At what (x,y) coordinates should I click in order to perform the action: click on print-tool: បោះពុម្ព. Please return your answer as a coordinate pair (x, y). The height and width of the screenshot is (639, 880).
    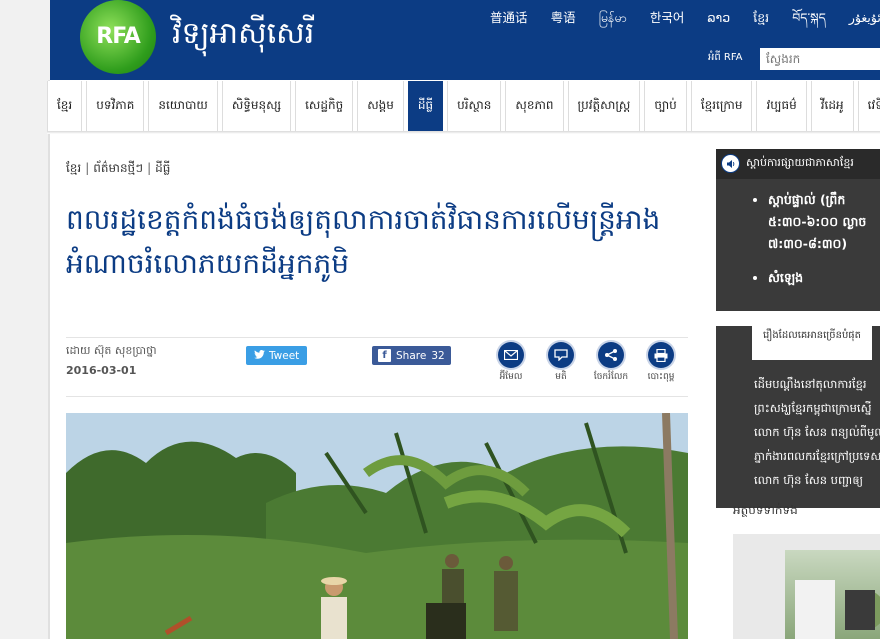
    Looking at the image, I should click on (661, 363).